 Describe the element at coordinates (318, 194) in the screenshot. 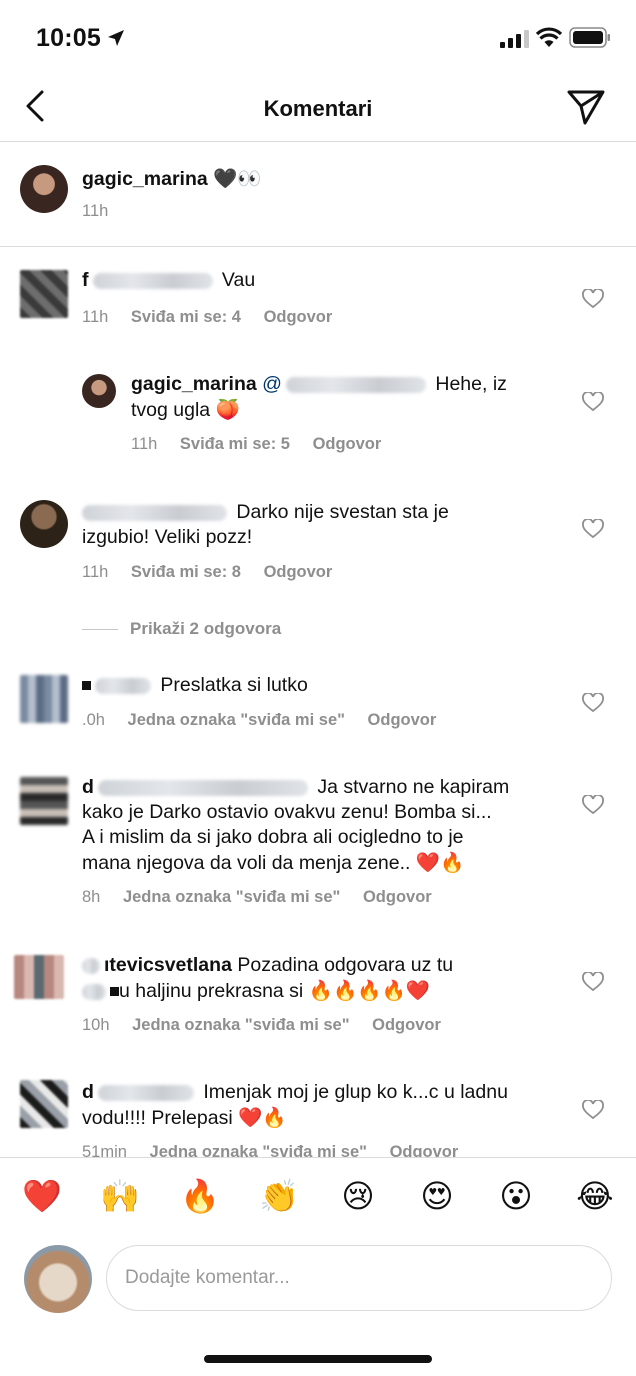

I see `post-caption: gagic_marina 🖤👀 11h` at that location.